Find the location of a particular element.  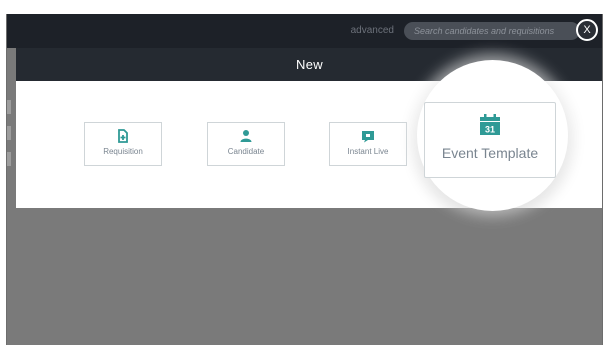

calendar-day: 31 is located at coordinates (490, 130).